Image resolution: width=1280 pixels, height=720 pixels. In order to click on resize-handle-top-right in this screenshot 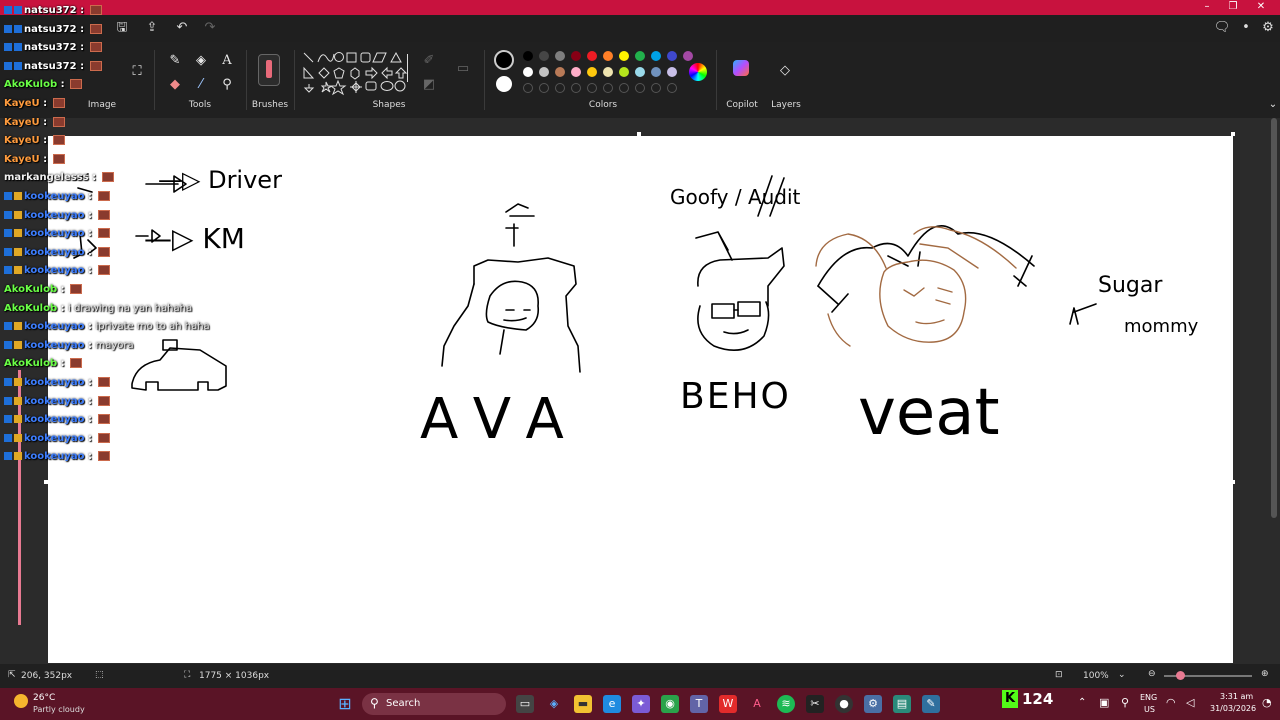, I will do `click(1233, 134)`.